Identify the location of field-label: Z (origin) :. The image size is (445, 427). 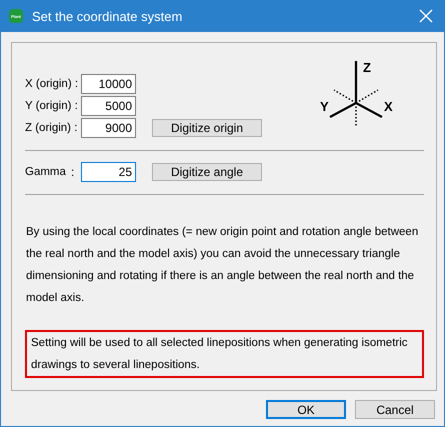
(51, 128).